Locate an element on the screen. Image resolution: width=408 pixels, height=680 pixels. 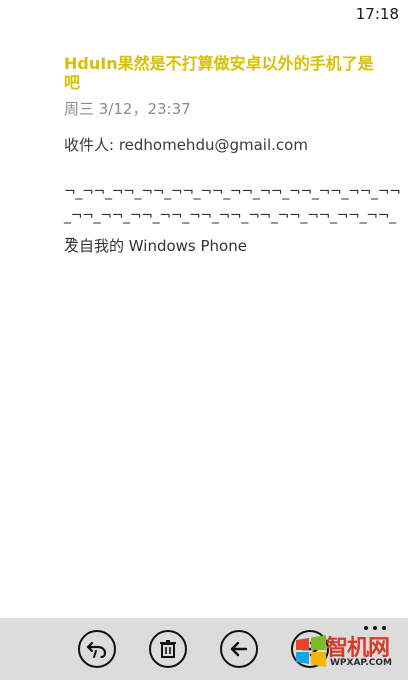
back-button is located at coordinates (239, 649).